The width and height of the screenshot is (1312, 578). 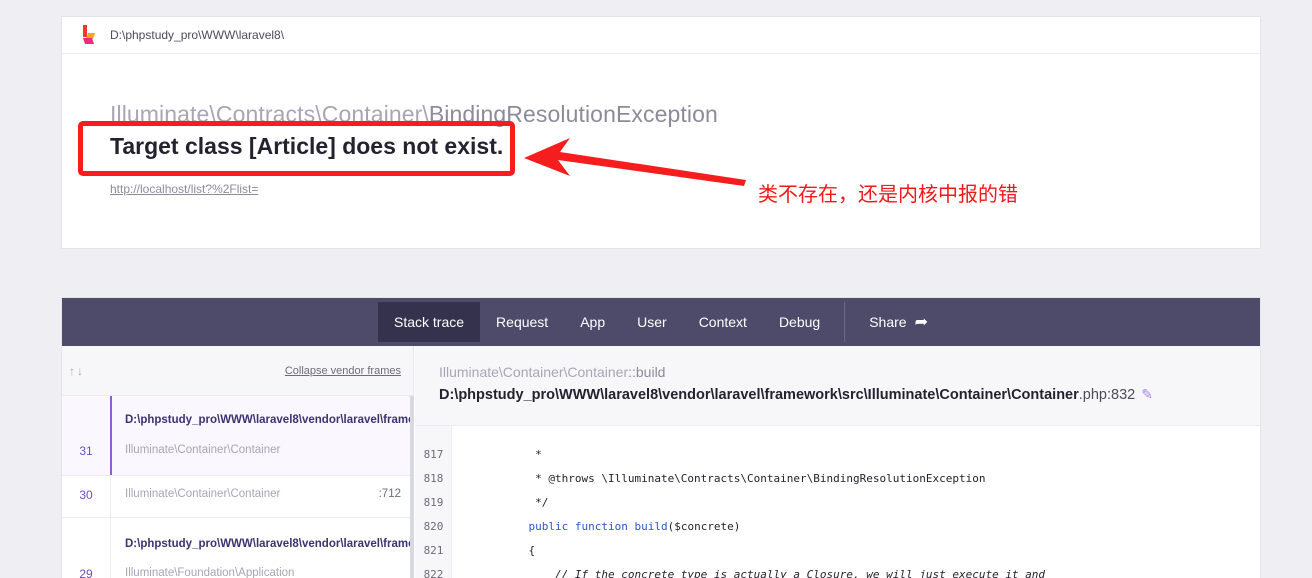 What do you see at coordinates (888, 322) in the screenshot?
I see `tab-label: Share` at bounding box center [888, 322].